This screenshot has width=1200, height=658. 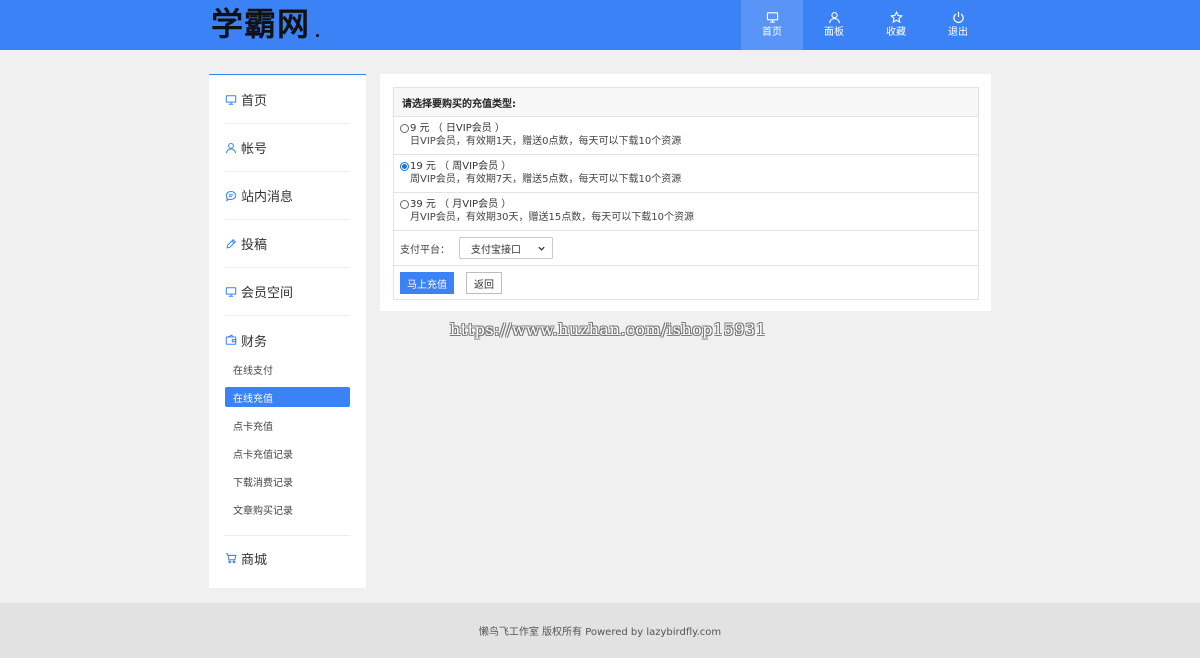 I want to click on chevron-down-icon, so click(x=541, y=248).